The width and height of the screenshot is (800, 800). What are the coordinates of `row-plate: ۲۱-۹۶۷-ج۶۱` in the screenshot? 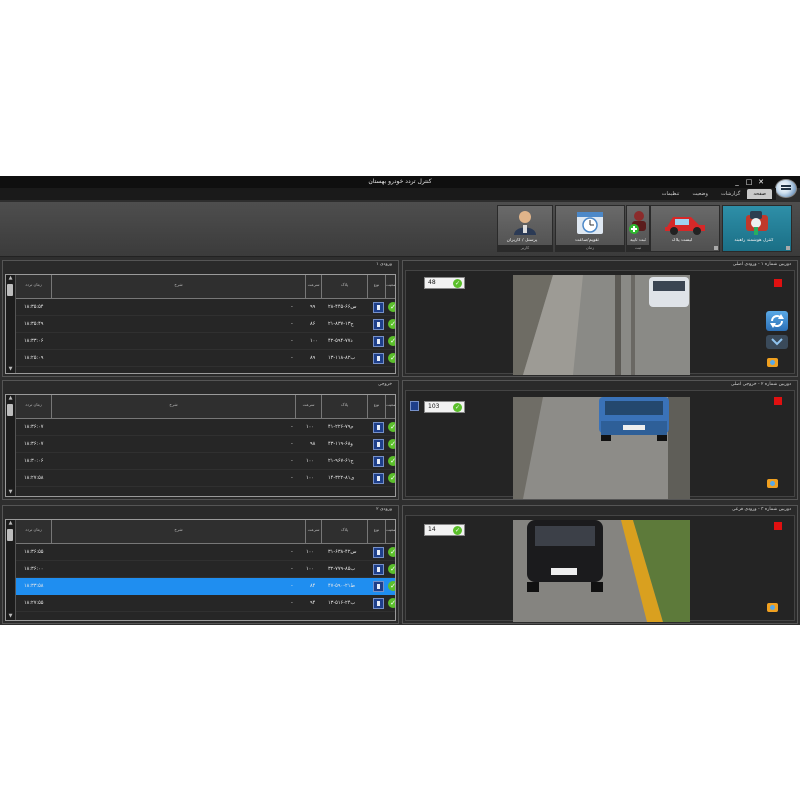 It's located at (341, 461).